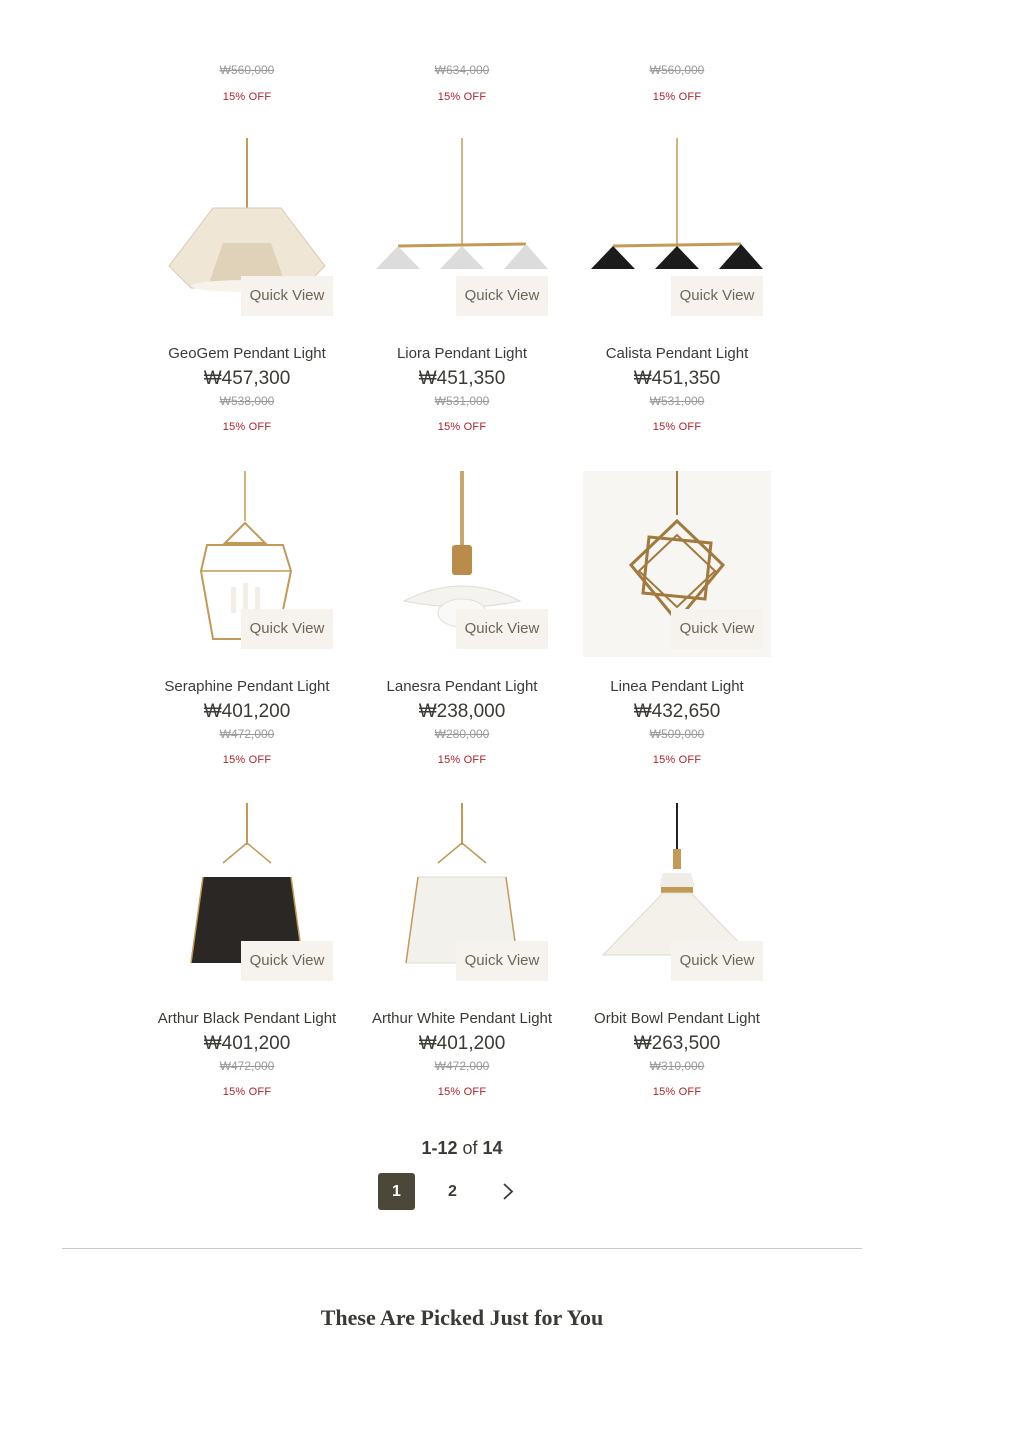 The image size is (1024, 1449). I want to click on product-name: Arthur Black Pendant Light, so click(247, 1018).